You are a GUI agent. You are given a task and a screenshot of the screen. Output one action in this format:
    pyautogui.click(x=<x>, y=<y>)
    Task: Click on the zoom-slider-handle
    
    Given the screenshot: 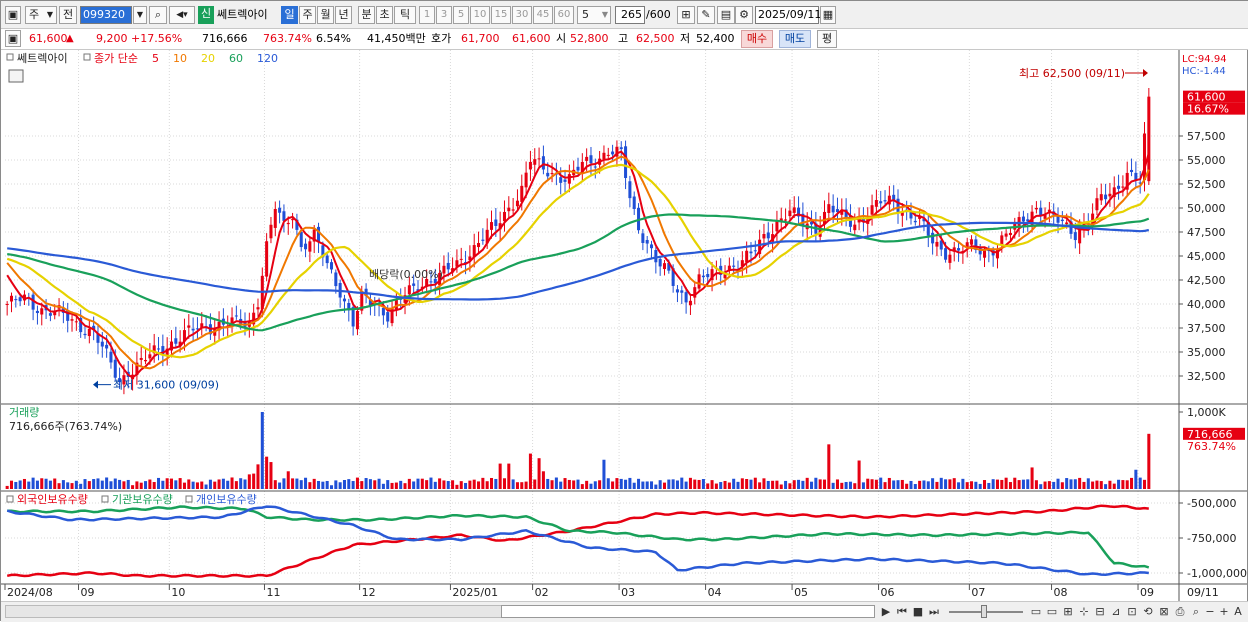 What is the action you would take?
    pyautogui.click(x=984, y=611)
    